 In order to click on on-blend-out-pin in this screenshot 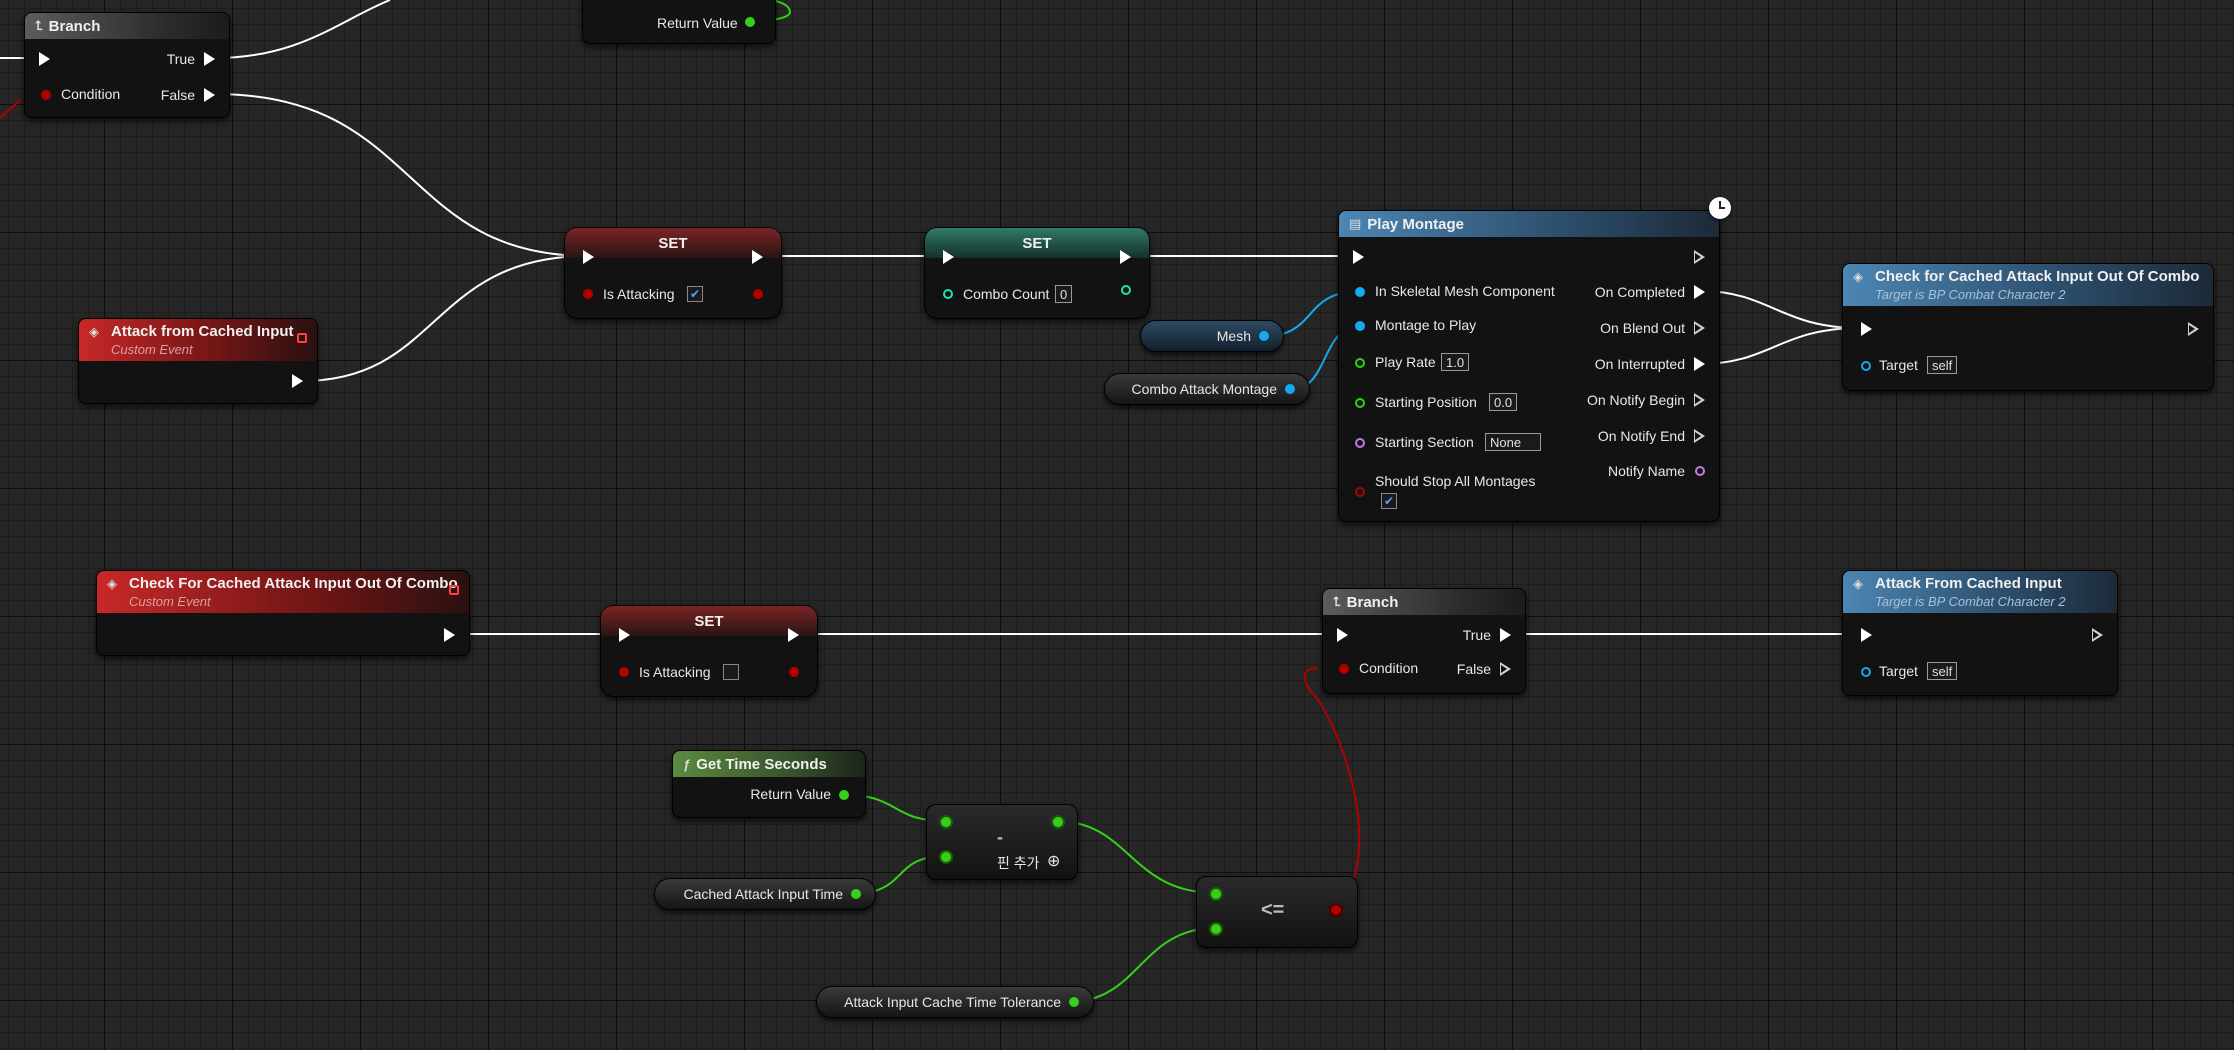, I will do `click(1699, 328)`.